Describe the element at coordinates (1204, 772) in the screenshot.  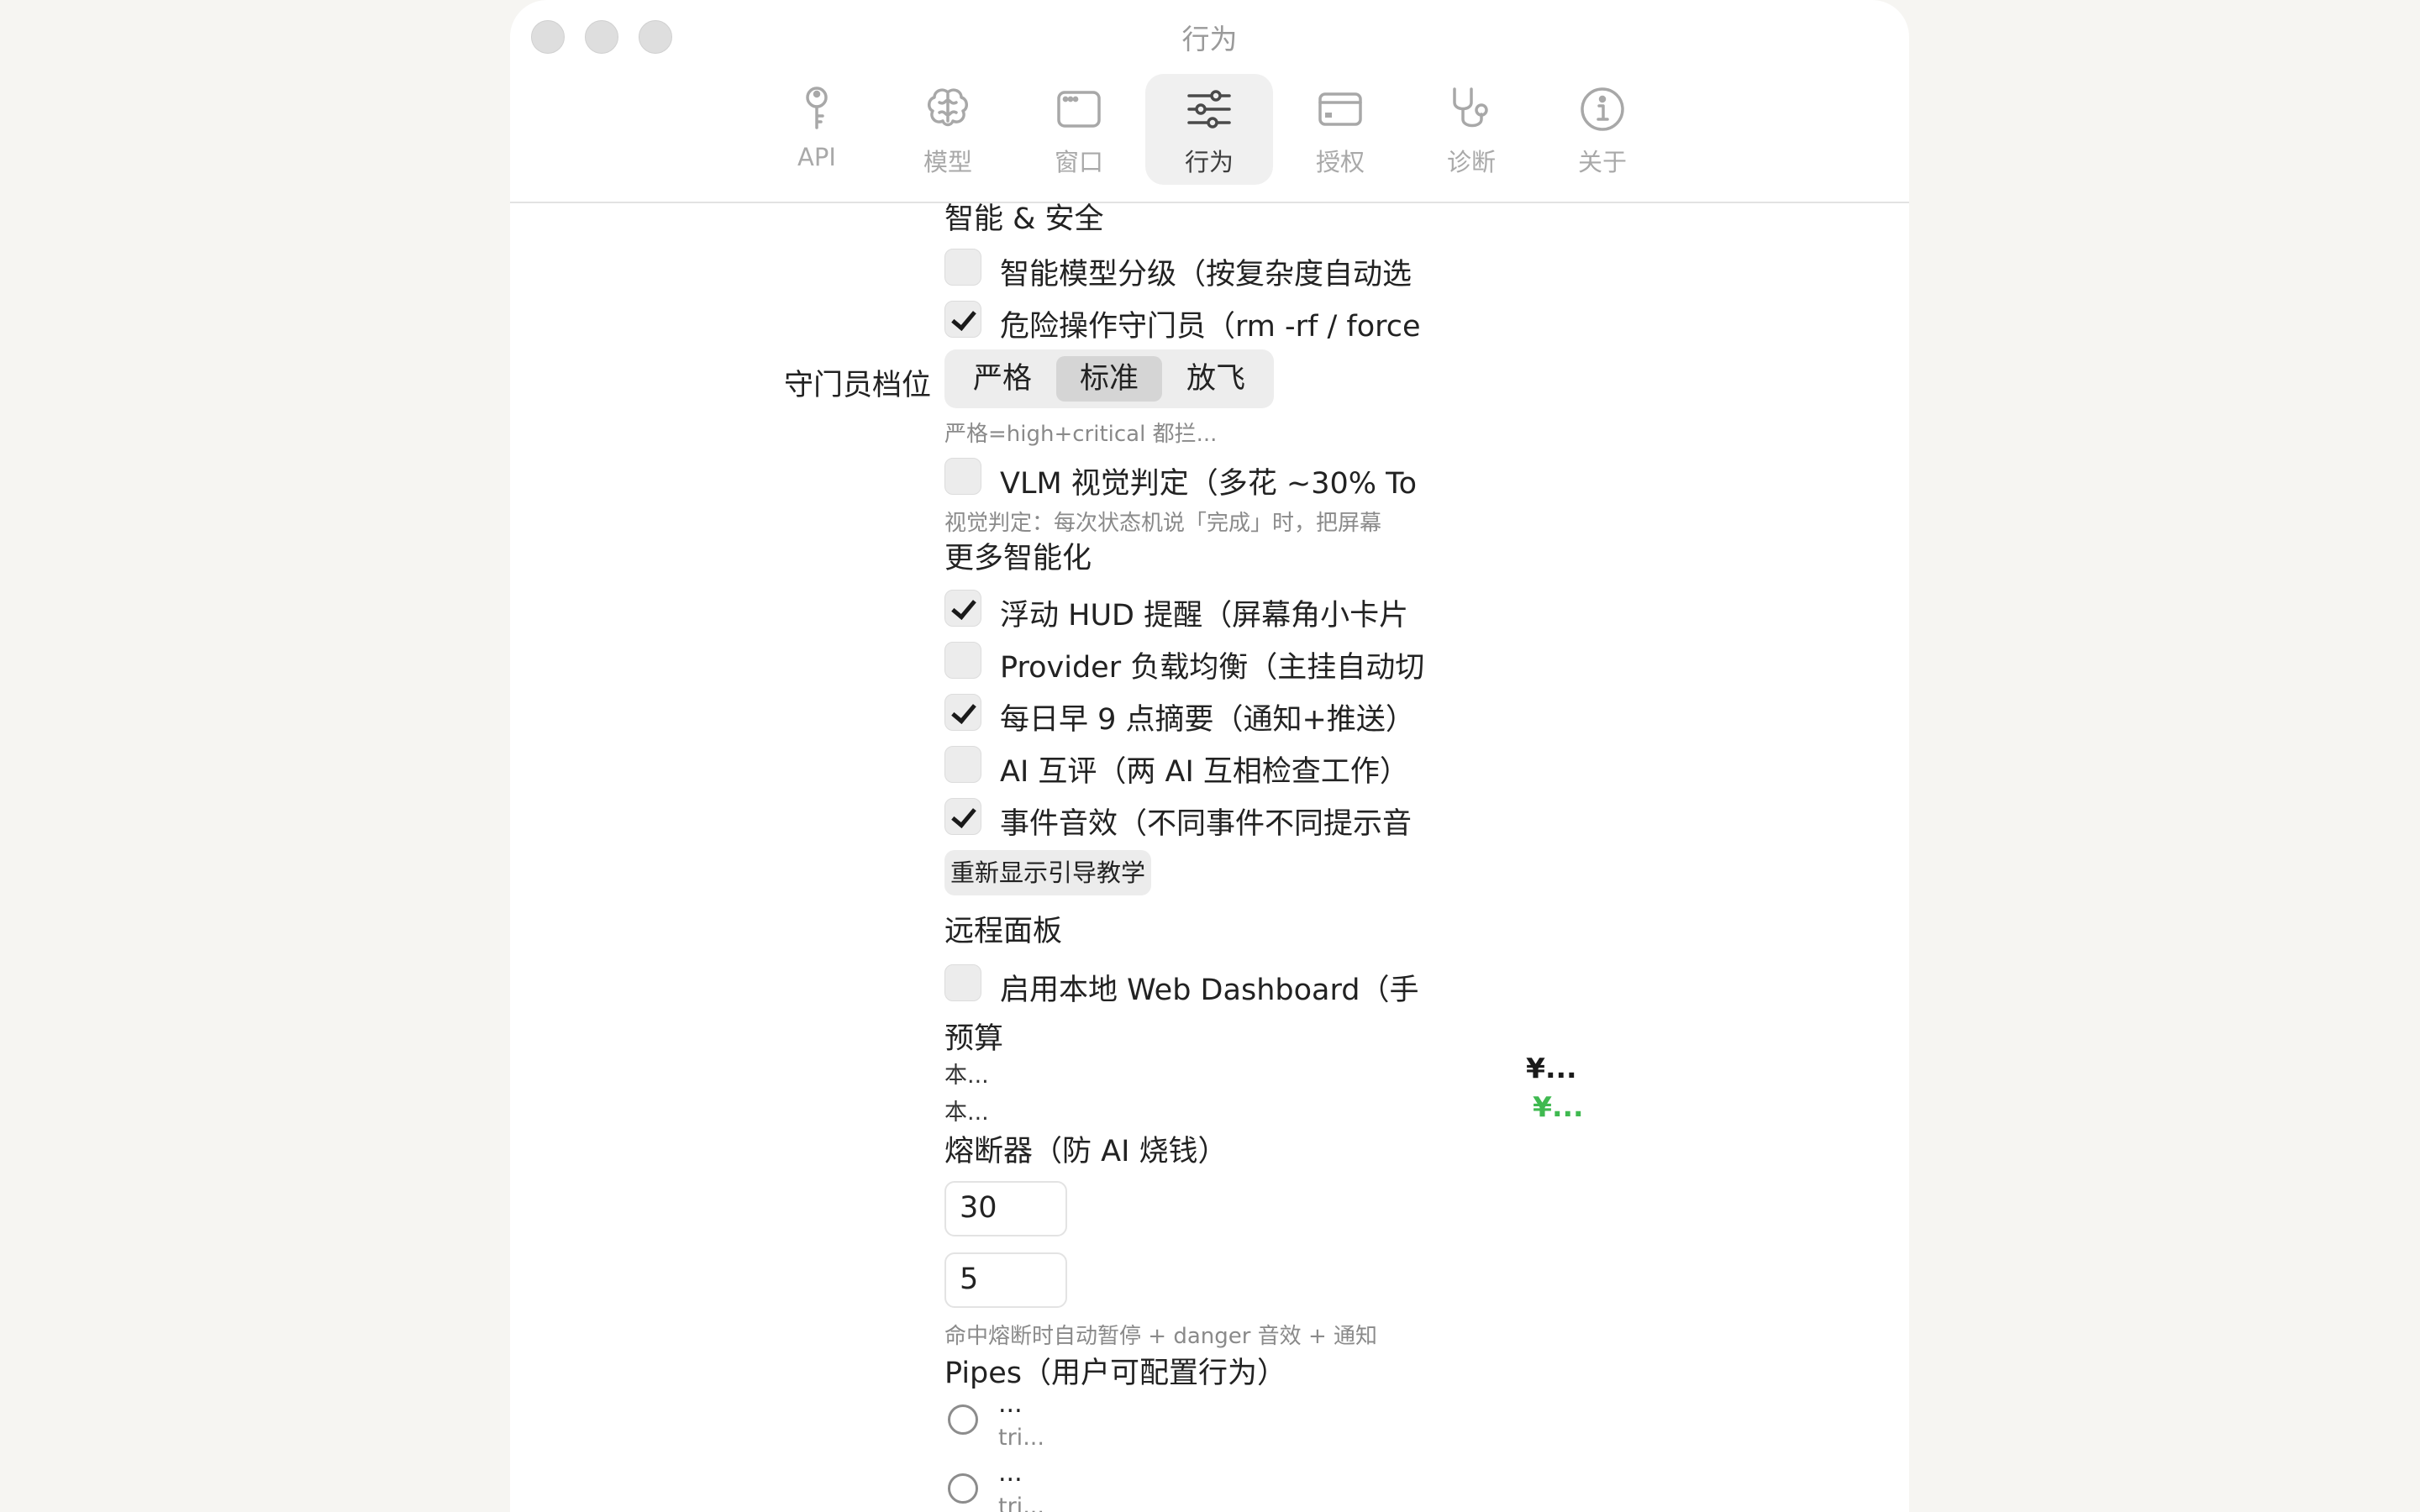
I see `ai-review-label: AI 互评（两 AI 互相检查工作）` at that location.